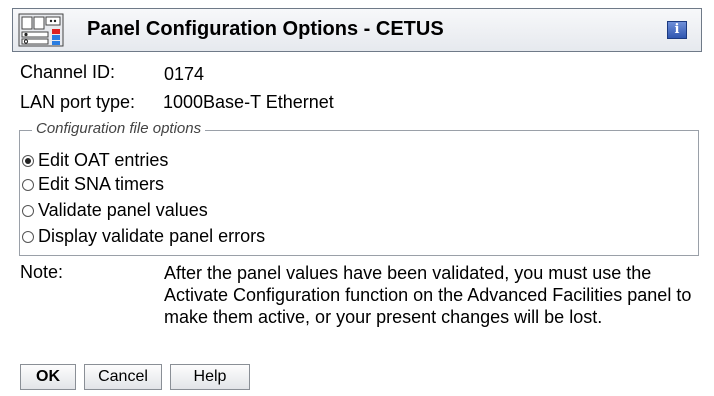 The width and height of the screenshot is (714, 396). What do you see at coordinates (248, 102) in the screenshot?
I see `lan-port-value: 1000Base-T Ethernet` at bounding box center [248, 102].